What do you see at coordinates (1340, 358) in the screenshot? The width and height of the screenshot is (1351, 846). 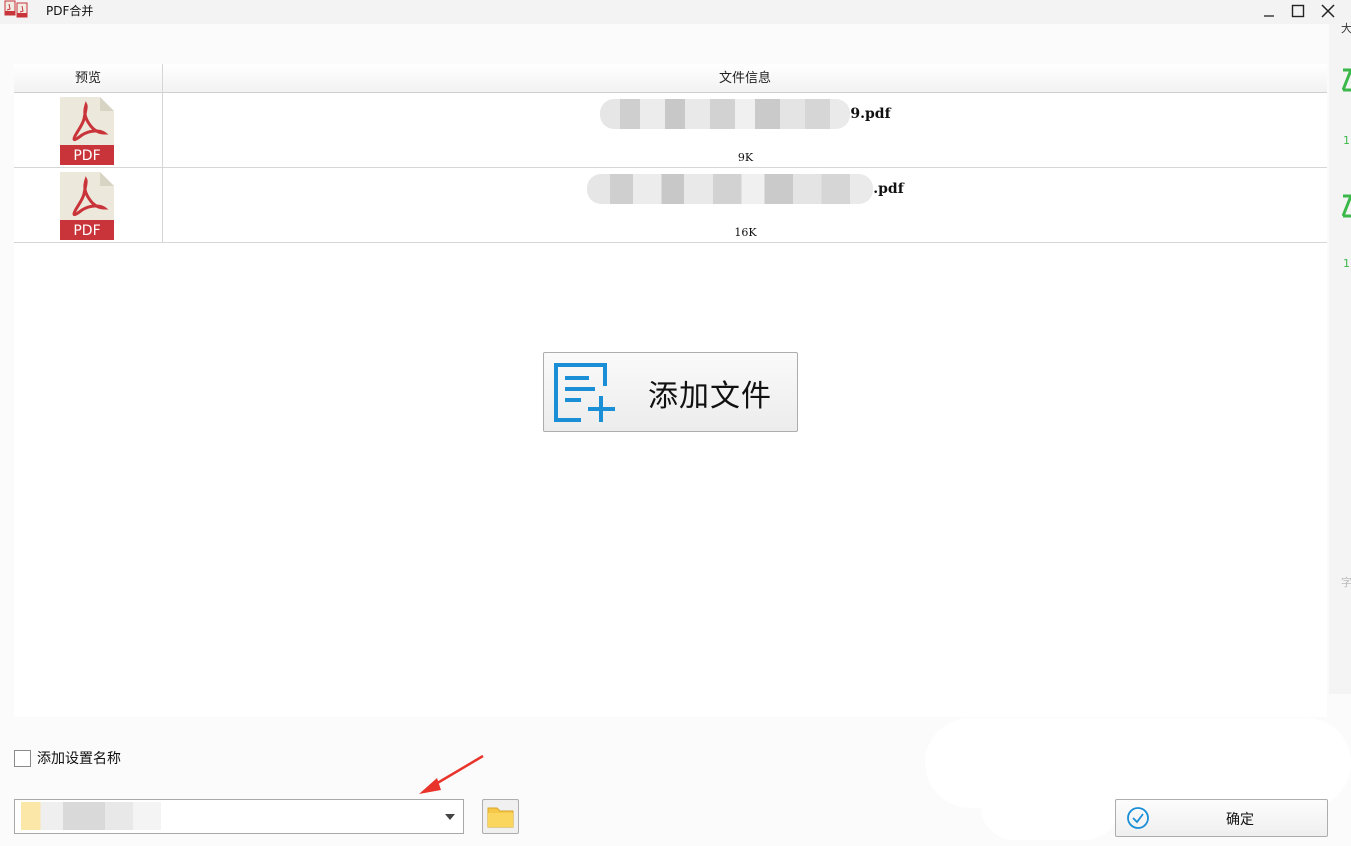 I see `background-window-edge: 大 1 1 字` at bounding box center [1340, 358].